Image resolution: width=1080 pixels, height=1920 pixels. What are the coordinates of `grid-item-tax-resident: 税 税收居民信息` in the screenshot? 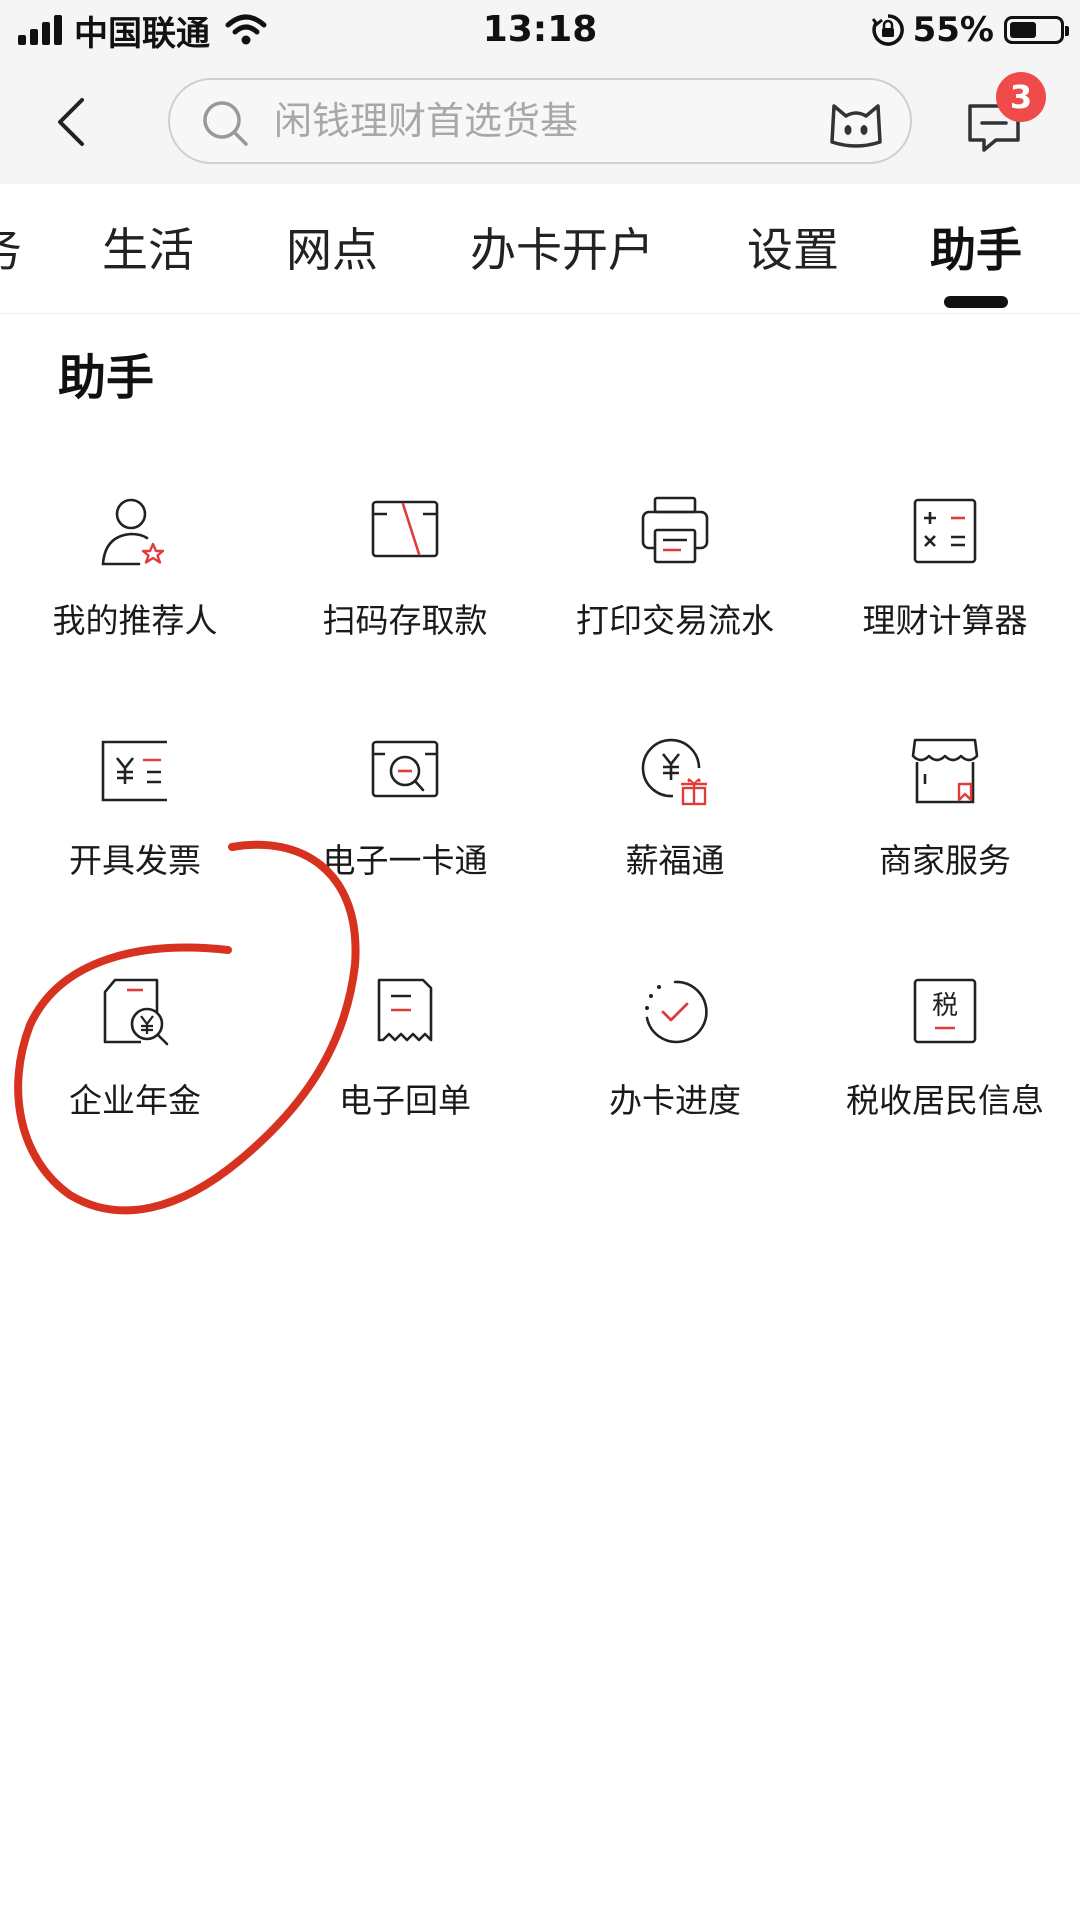 It's located at (945, 1054).